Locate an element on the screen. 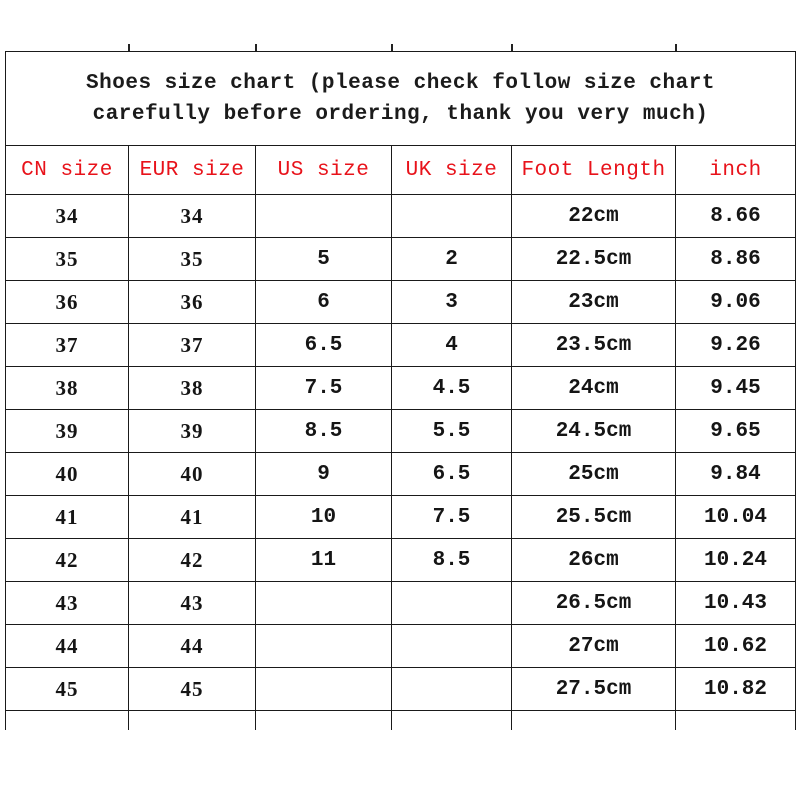 The image size is (800, 800). foot-length-cell: 23.5cm is located at coordinates (593, 345).